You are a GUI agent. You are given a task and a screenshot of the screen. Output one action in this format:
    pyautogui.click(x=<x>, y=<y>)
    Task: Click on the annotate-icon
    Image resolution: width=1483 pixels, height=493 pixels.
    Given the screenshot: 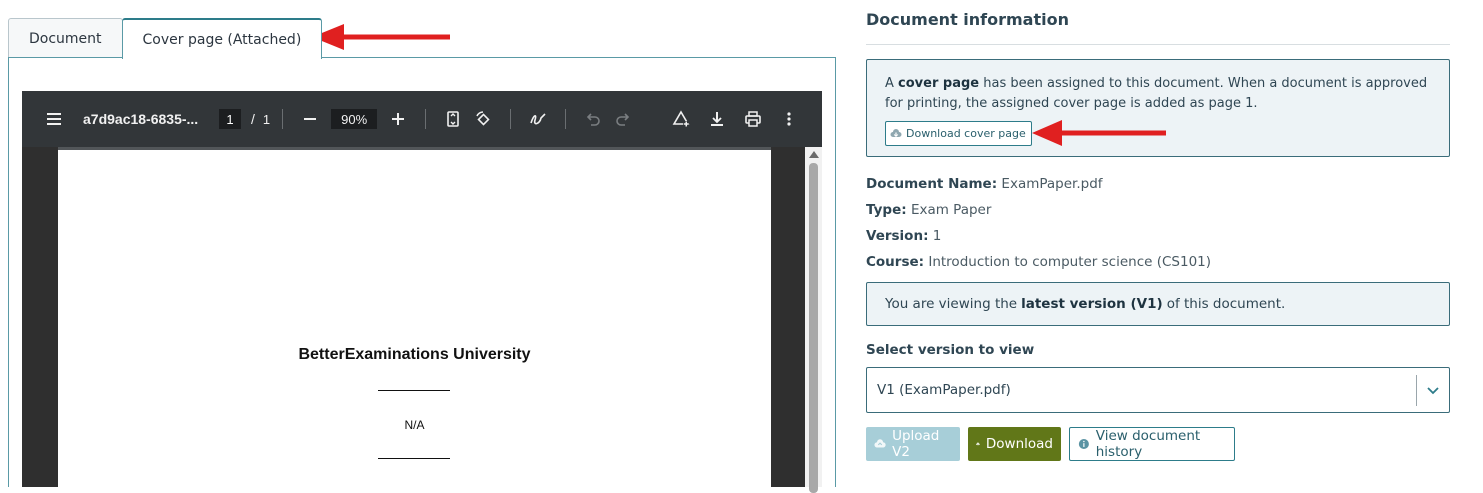 What is the action you would take?
    pyautogui.click(x=681, y=119)
    